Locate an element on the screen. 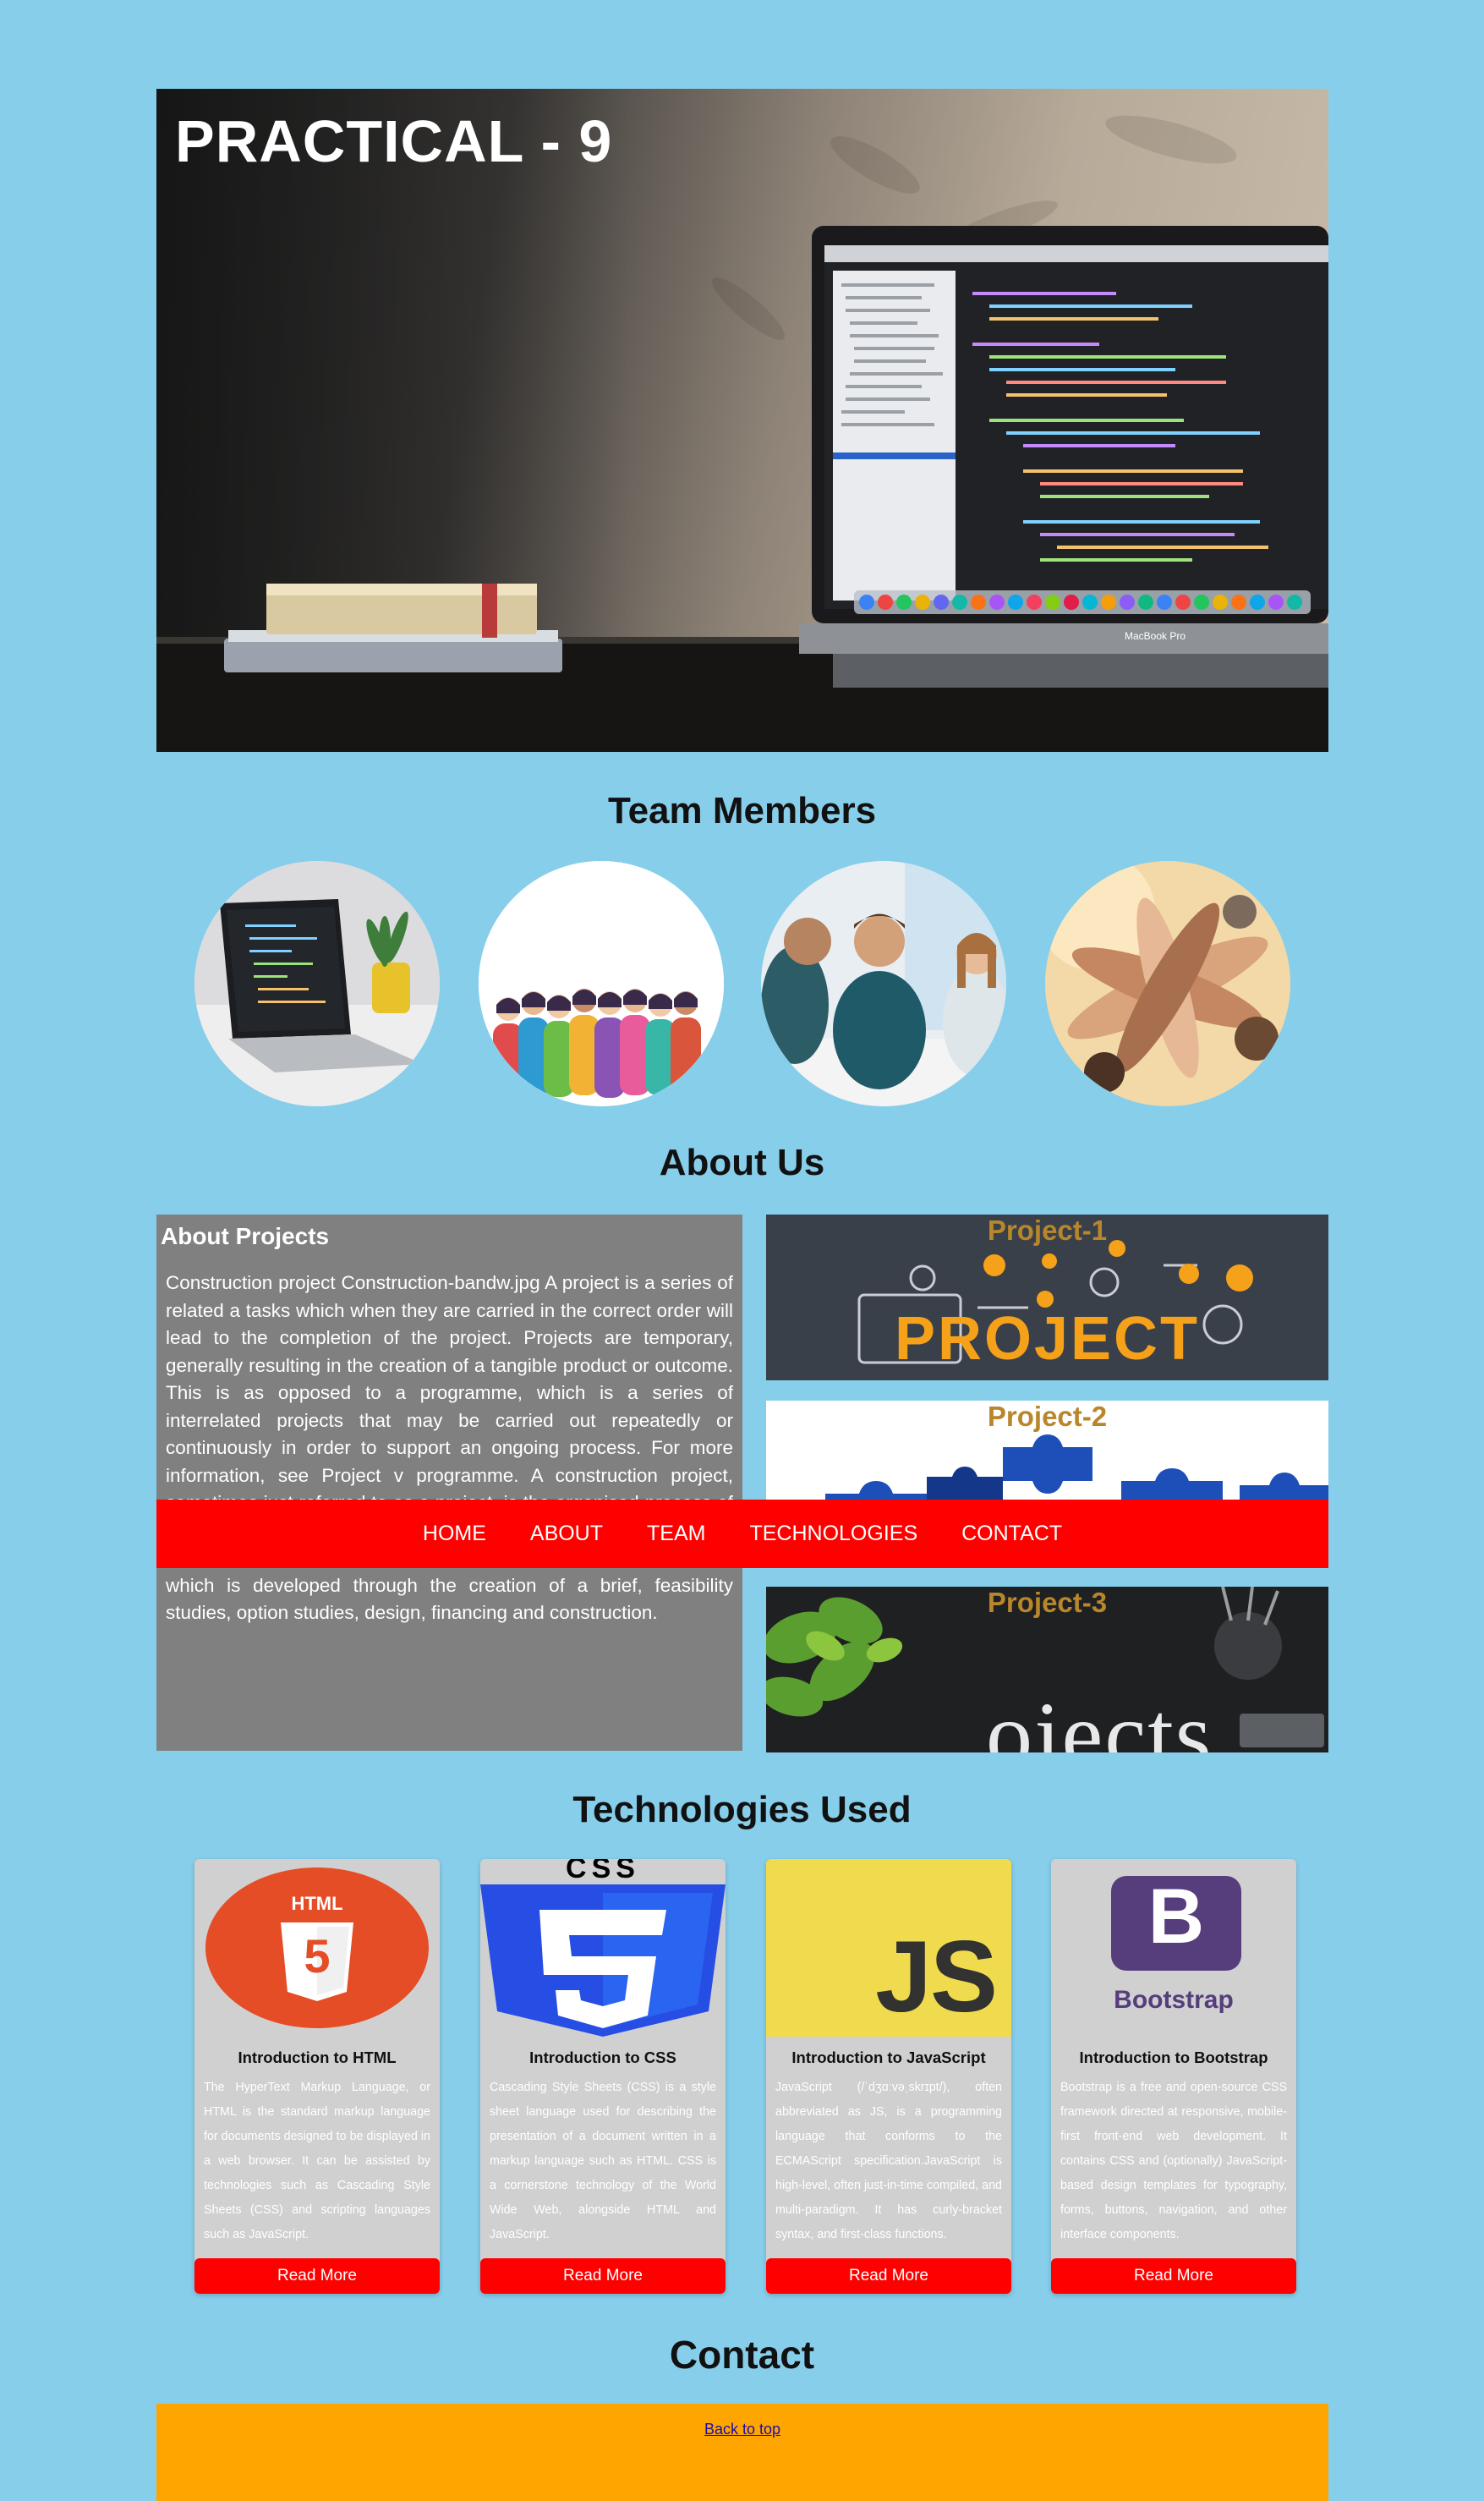 The height and width of the screenshot is (2501, 1484). css-logo: CSS is located at coordinates (603, 1948).